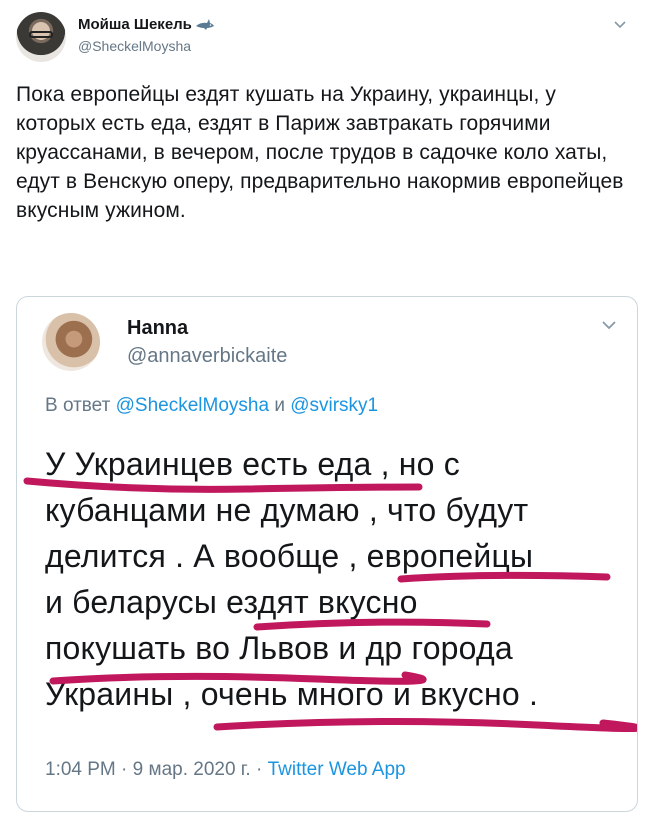  Describe the element at coordinates (80, 769) in the screenshot. I see `tweet-time: 1:04 PM` at that location.